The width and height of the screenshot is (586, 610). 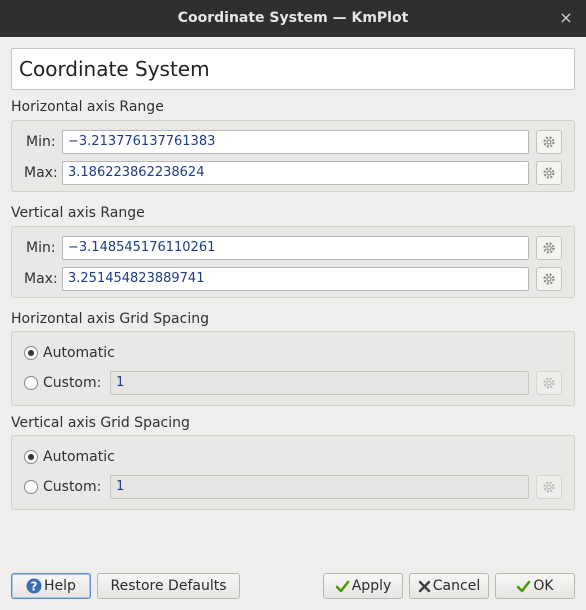 I want to click on restore-defaults-button: Restore Defaults, so click(x=168, y=586).